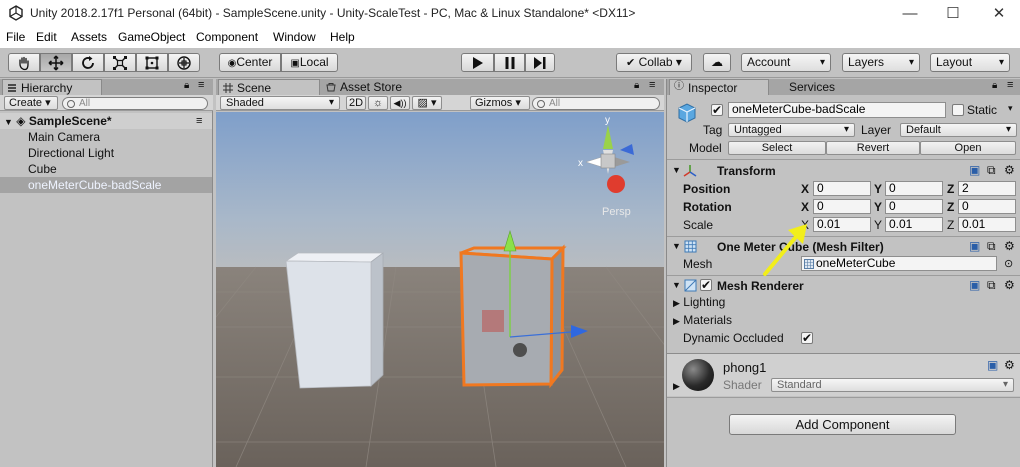  Describe the element at coordinates (777, 148) in the screenshot. I see `model-select-button: Select` at that location.